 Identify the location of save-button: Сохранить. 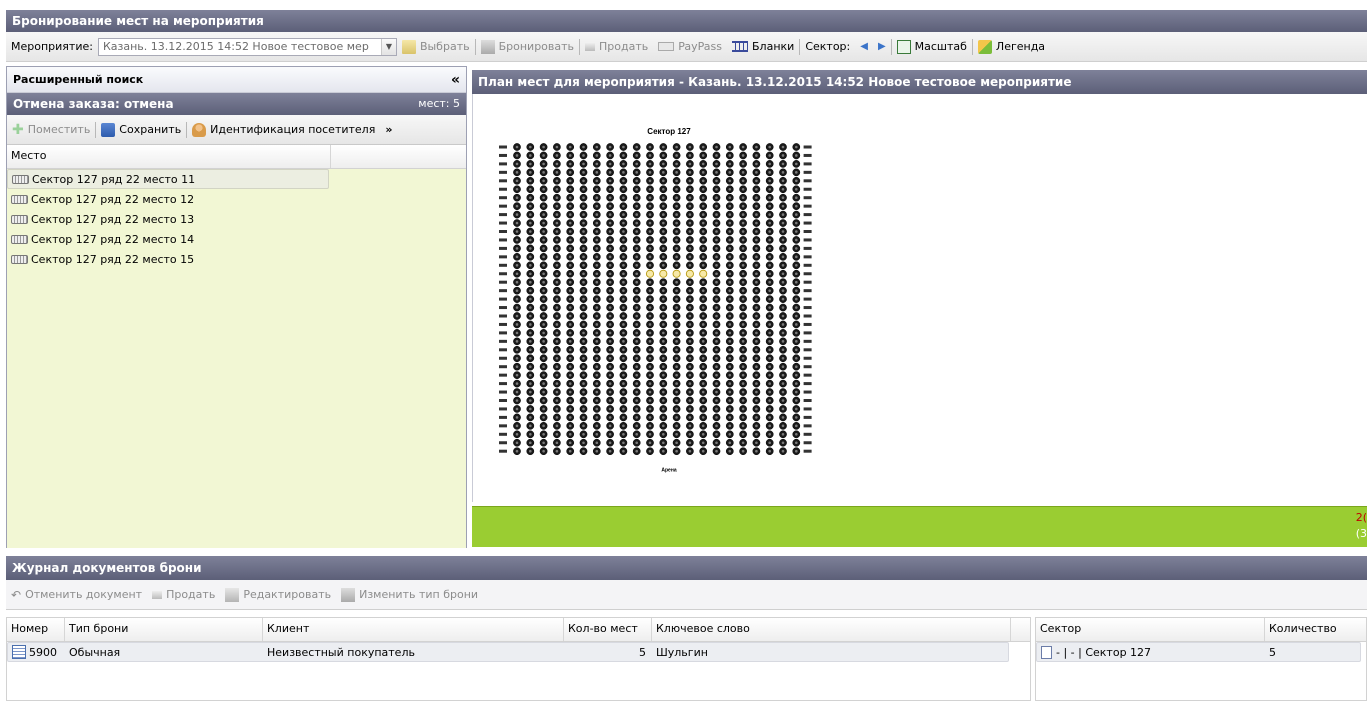
(141, 129).